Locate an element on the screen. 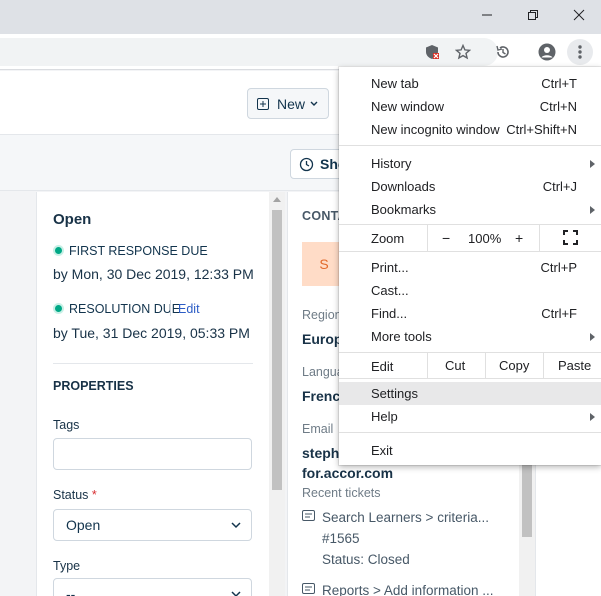  type-select-value: -- is located at coordinates (71, 591).